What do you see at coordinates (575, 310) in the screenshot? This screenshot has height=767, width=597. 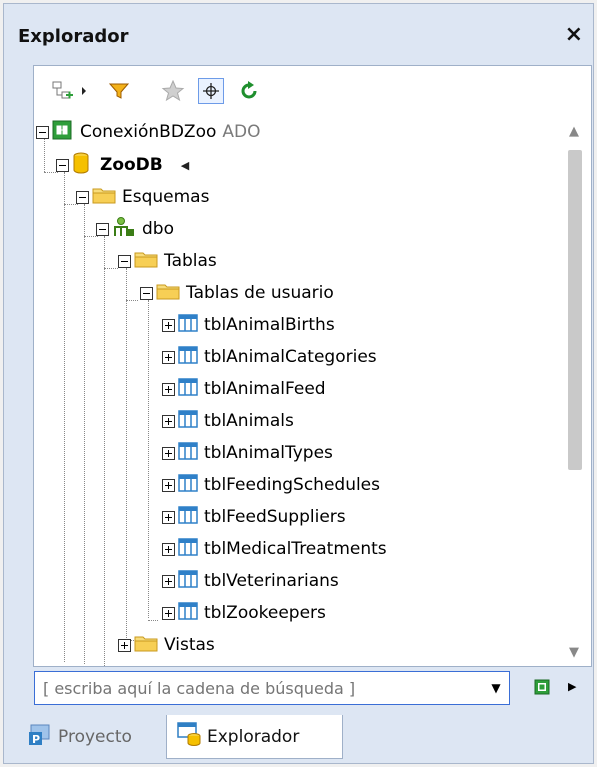 I see `scrollbar-thumb` at bounding box center [575, 310].